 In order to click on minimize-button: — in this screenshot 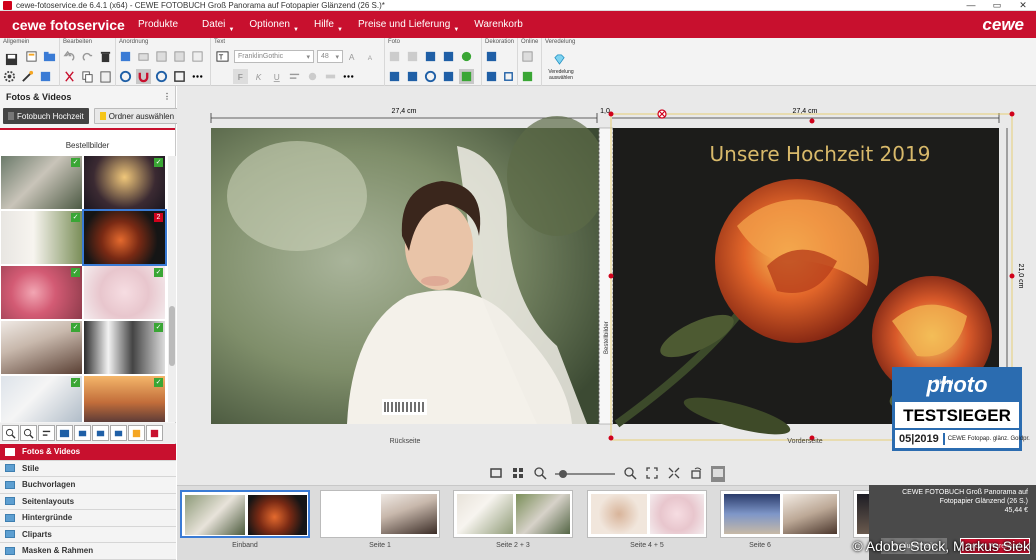, I will do `click(971, 5)`.